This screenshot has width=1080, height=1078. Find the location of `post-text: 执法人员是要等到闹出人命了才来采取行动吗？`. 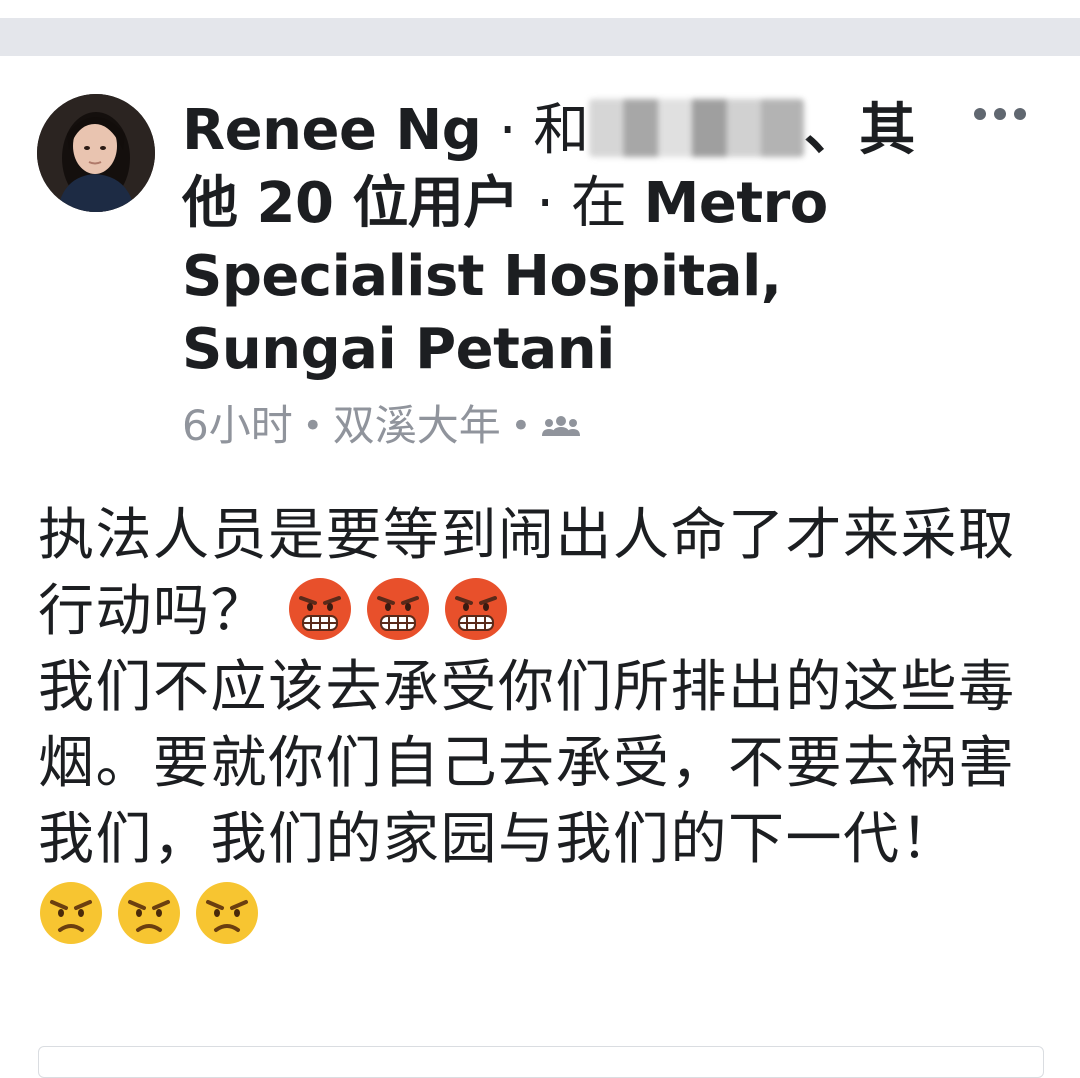

post-text: 执法人员是要等到闹出人命了才来采取行动吗？ is located at coordinates (527, 573).